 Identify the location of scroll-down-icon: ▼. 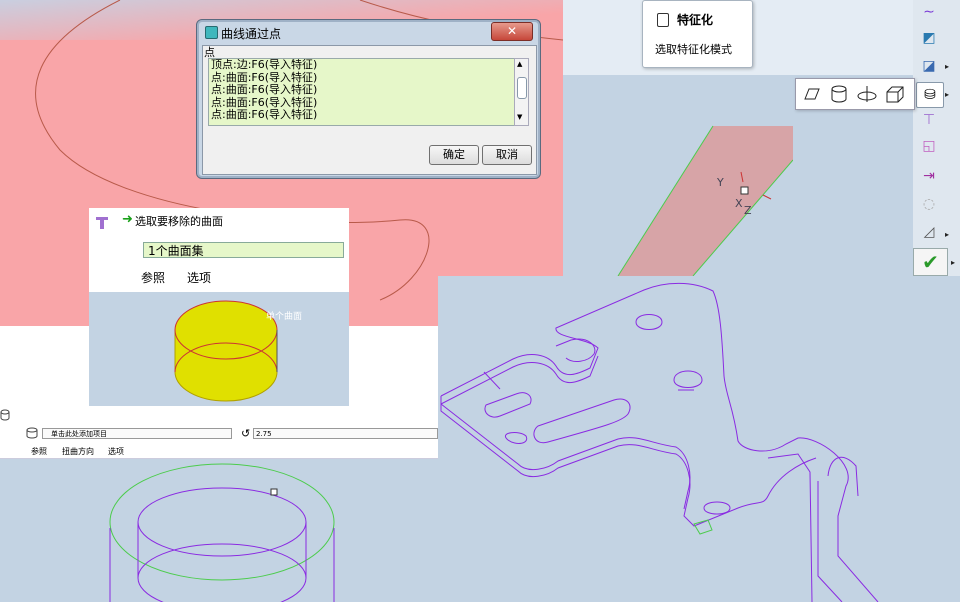
(519, 117).